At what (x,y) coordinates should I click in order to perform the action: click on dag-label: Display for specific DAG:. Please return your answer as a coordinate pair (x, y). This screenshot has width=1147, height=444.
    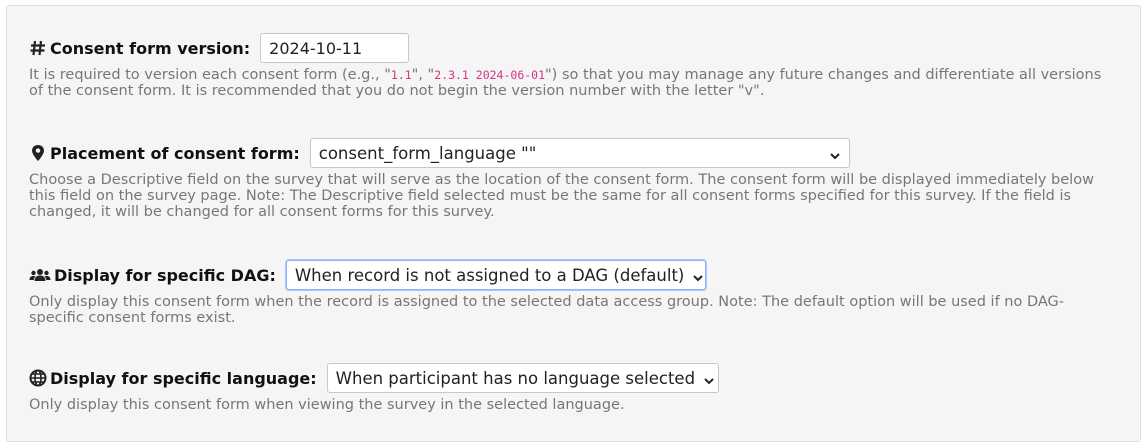
    Looking at the image, I should click on (165, 275).